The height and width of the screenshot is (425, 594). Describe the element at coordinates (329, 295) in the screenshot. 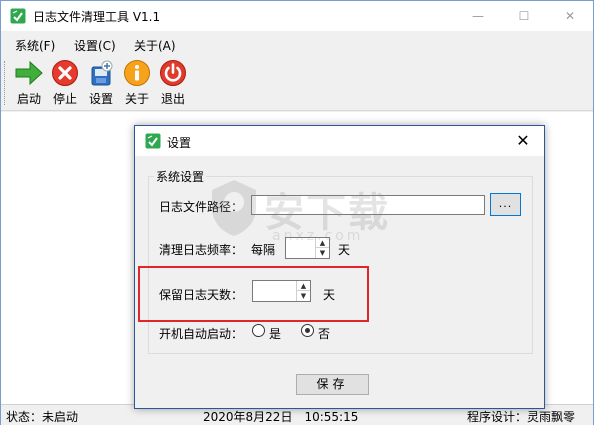

I see `keep-days-unit-label: 天` at that location.